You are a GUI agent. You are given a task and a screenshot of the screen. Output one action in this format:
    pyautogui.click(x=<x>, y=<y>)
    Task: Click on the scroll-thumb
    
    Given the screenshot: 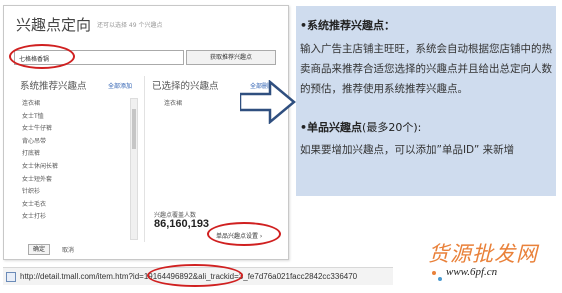 What is the action you would take?
    pyautogui.click(x=134, y=129)
    